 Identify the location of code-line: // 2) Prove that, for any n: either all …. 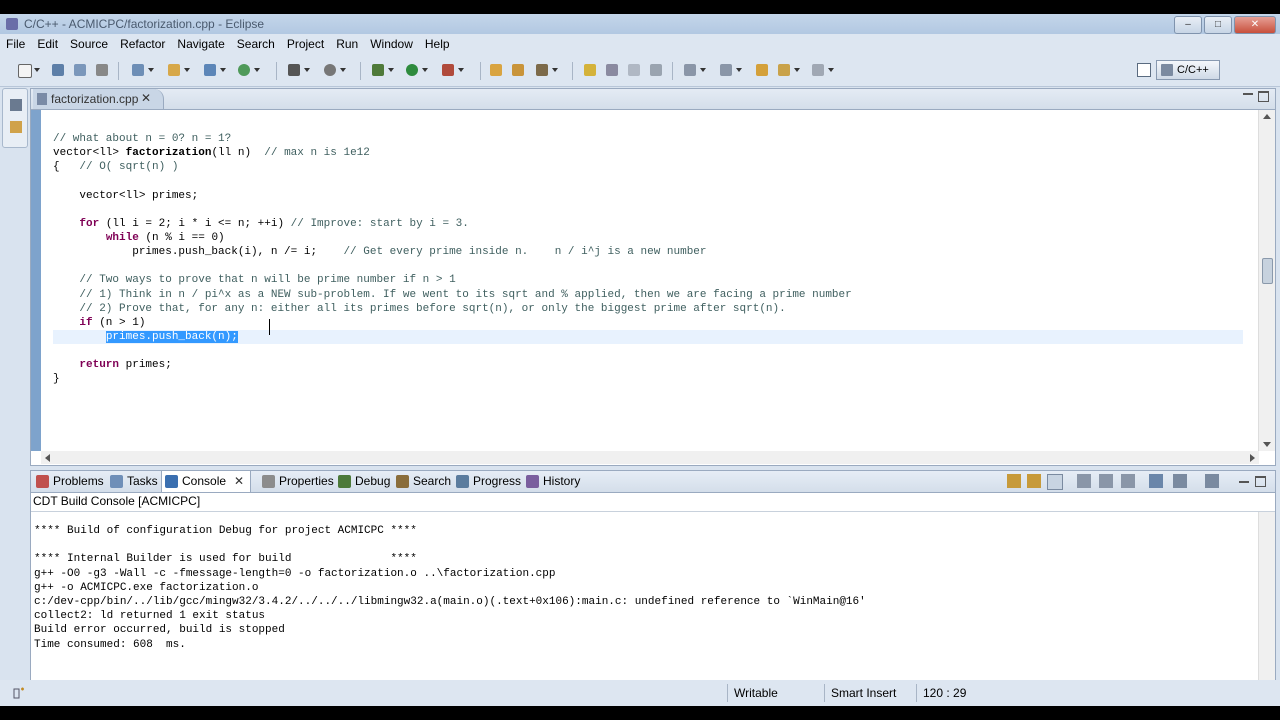
(648, 309).